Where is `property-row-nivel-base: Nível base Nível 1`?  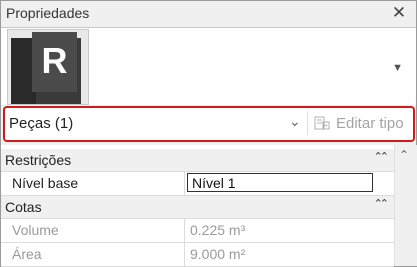 property-row-nivel-base: Nível base Nível 1 is located at coordinates (197, 184).